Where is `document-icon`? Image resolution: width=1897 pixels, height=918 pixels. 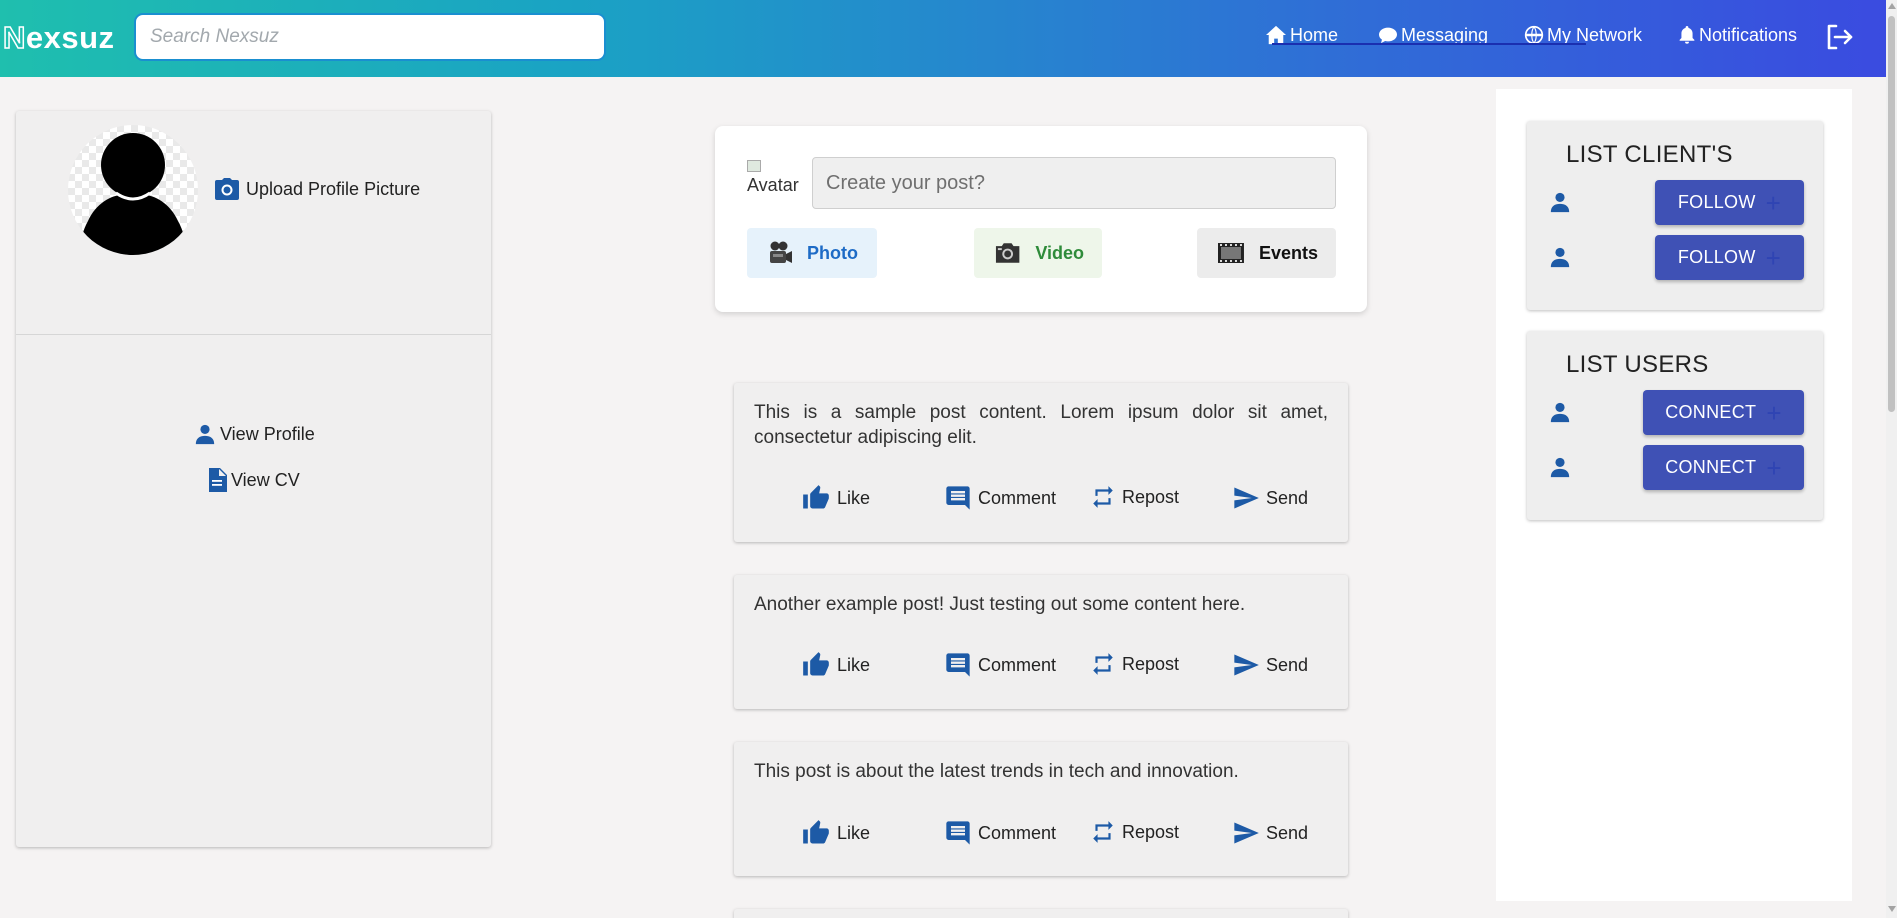 document-icon is located at coordinates (218, 480).